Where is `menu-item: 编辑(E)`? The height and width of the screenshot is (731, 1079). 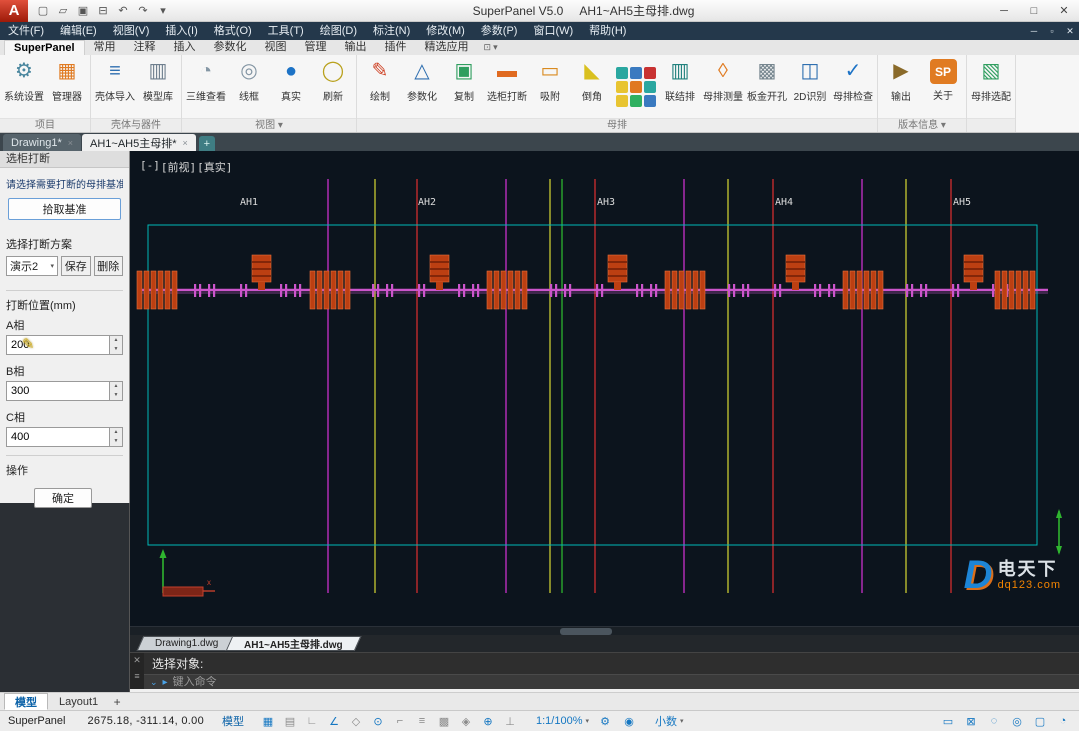
menu-item: 编辑(E) is located at coordinates (78, 31).